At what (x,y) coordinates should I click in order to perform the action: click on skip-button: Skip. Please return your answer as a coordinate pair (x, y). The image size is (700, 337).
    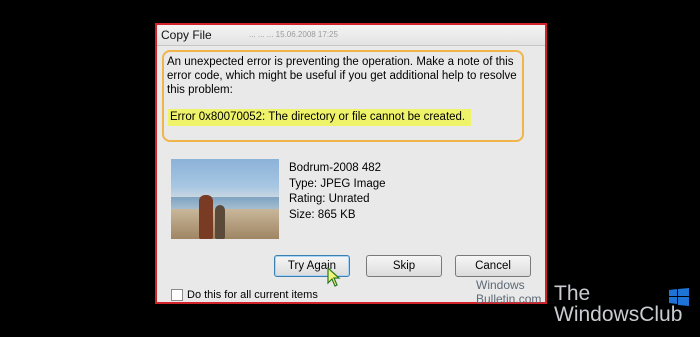
    Looking at the image, I should click on (404, 266).